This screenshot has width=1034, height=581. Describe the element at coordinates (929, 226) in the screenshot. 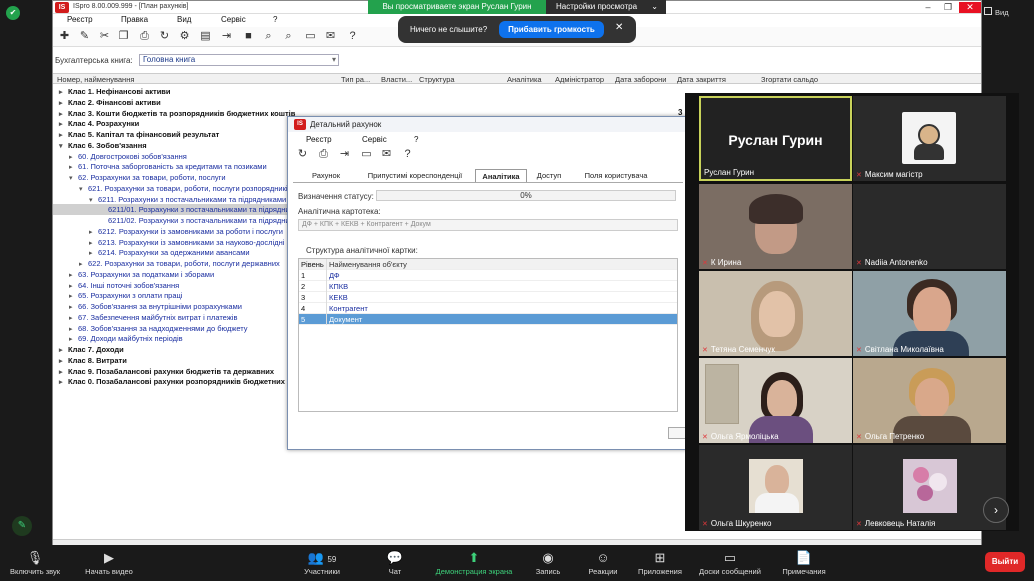

I see `participant-tile: ✕ Nadiia Antonenko` at that location.